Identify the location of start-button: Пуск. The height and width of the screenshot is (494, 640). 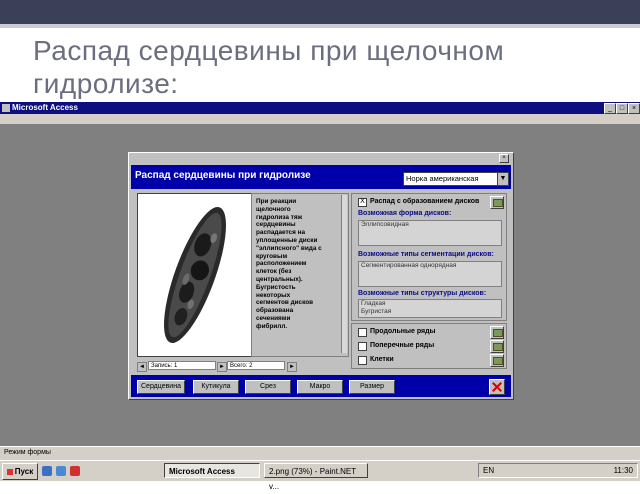
(20, 471).